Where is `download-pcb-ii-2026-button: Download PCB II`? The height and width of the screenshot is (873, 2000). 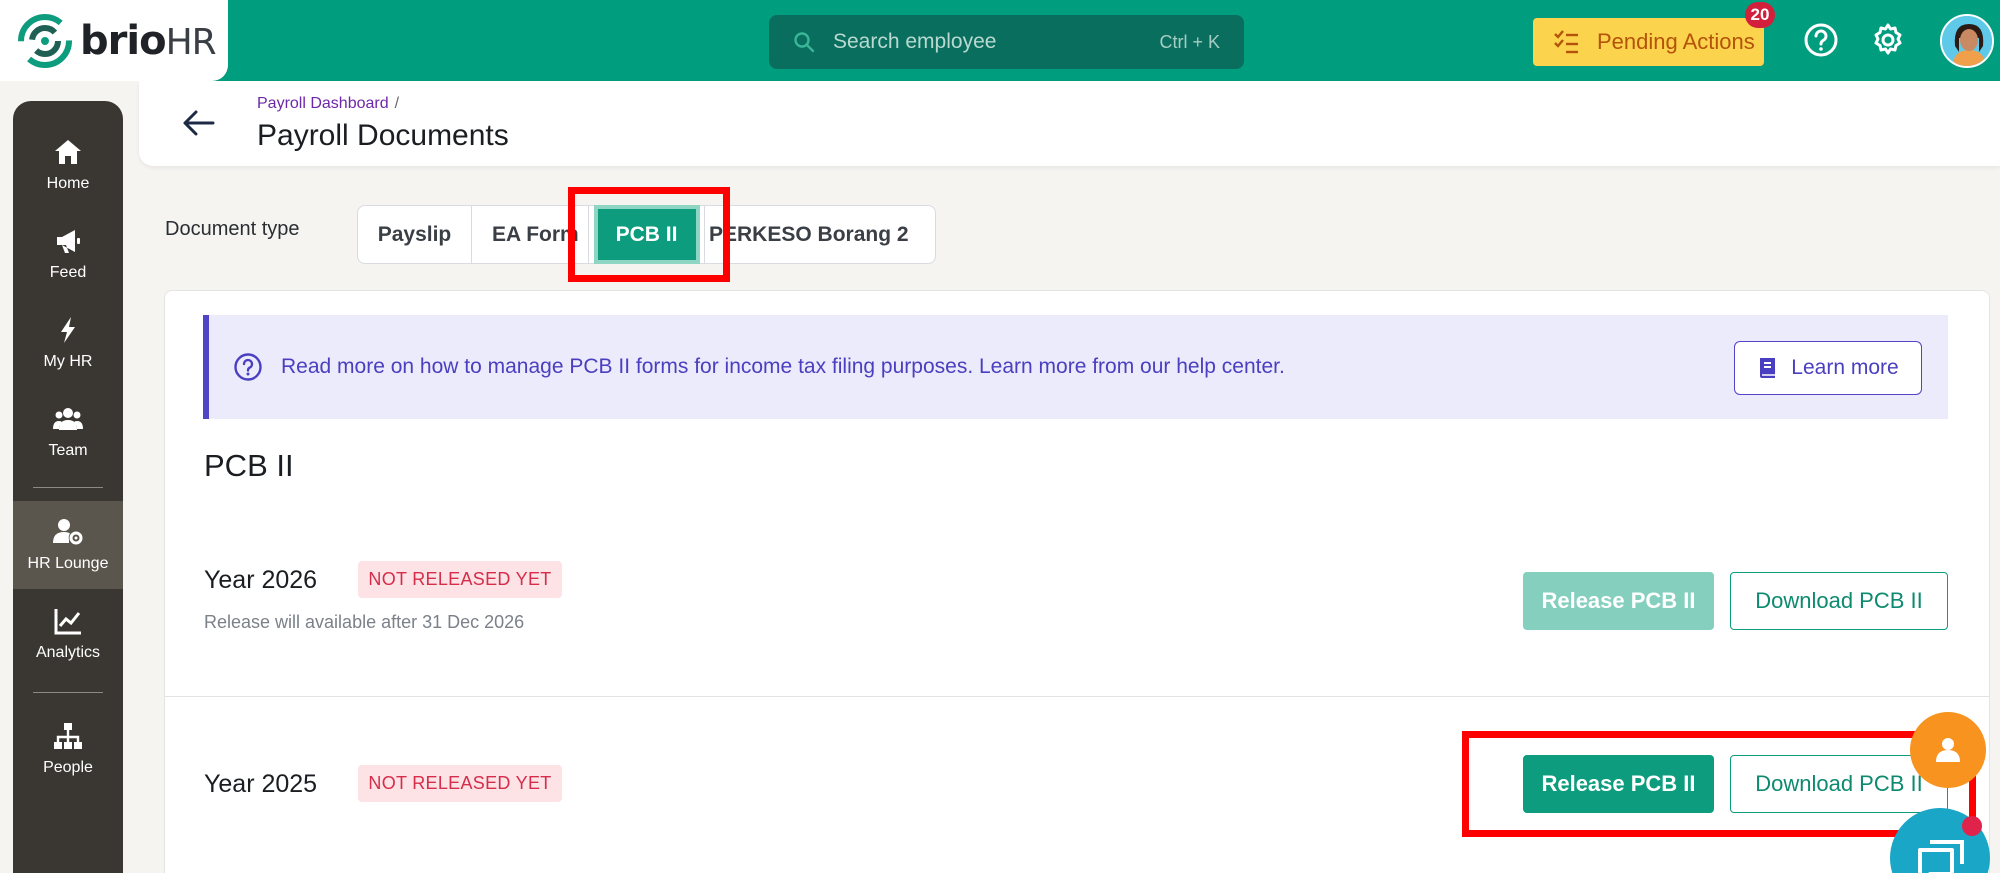
download-pcb-ii-2026-button: Download PCB II is located at coordinates (1839, 601).